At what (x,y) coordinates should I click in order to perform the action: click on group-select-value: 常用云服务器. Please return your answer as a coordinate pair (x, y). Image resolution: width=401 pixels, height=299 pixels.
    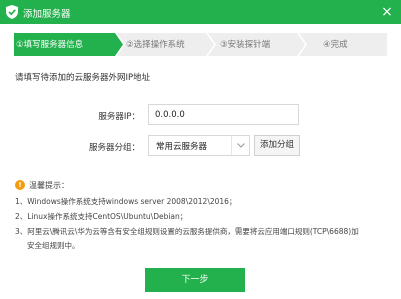
    Looking at the image, I should click on (182, 147).